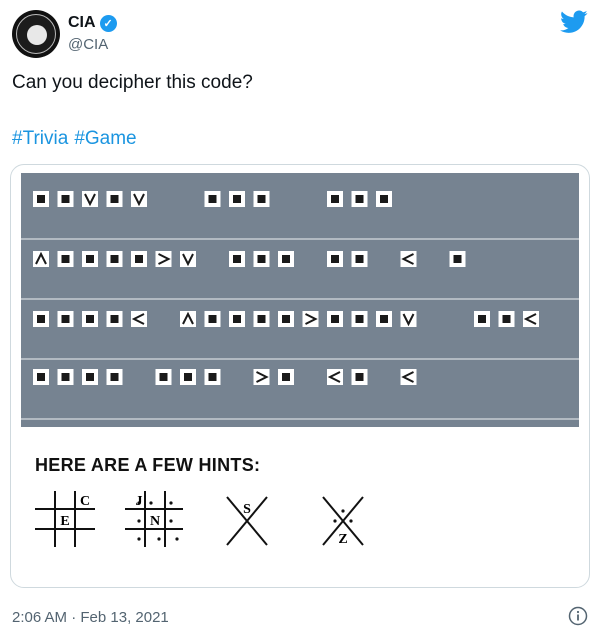 This screenshot has width=600, height=640. I want to click on hint-letter-z: Z, so click(342, 539).